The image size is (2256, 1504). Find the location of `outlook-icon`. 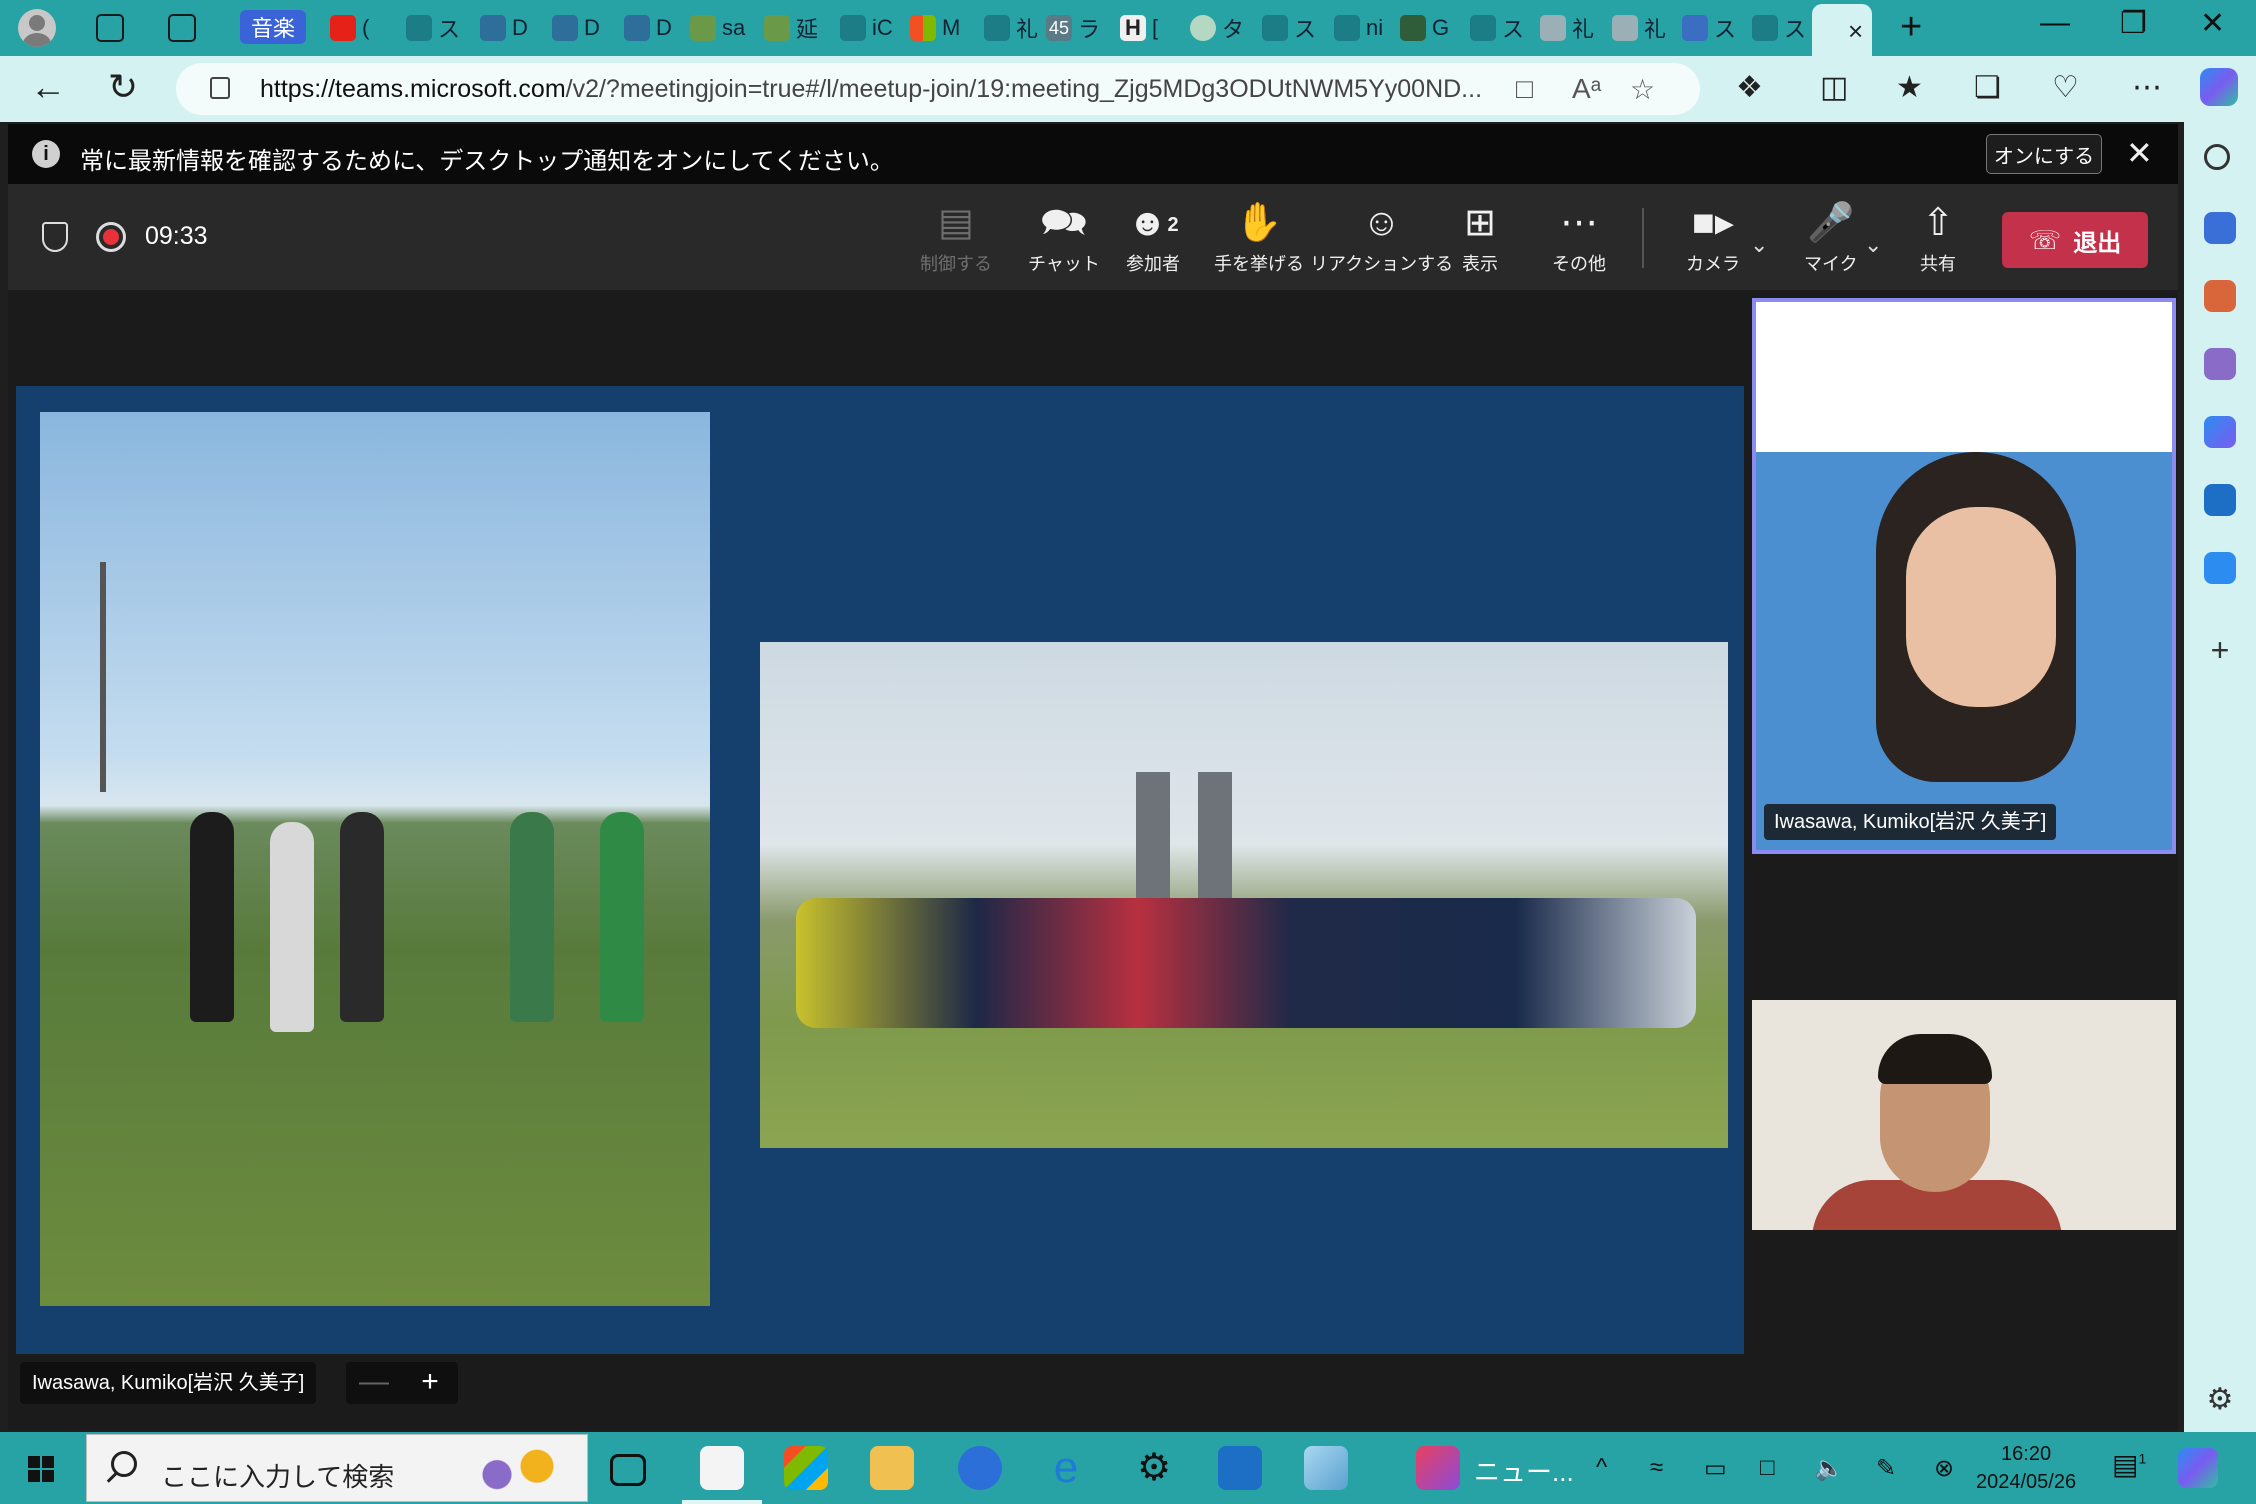

outlook-icon is located at coordinates (2220, 500).